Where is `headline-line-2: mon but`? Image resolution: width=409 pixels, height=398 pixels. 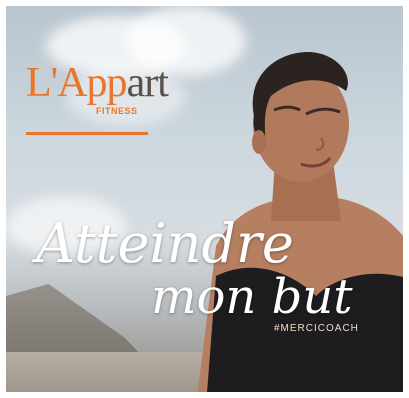
headline-line-2: mon but is located at coordinates (252, 297).